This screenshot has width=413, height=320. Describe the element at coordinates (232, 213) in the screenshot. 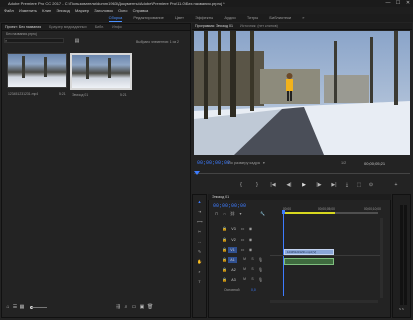

I see `linked-selection-icon: ⛓` at that location.